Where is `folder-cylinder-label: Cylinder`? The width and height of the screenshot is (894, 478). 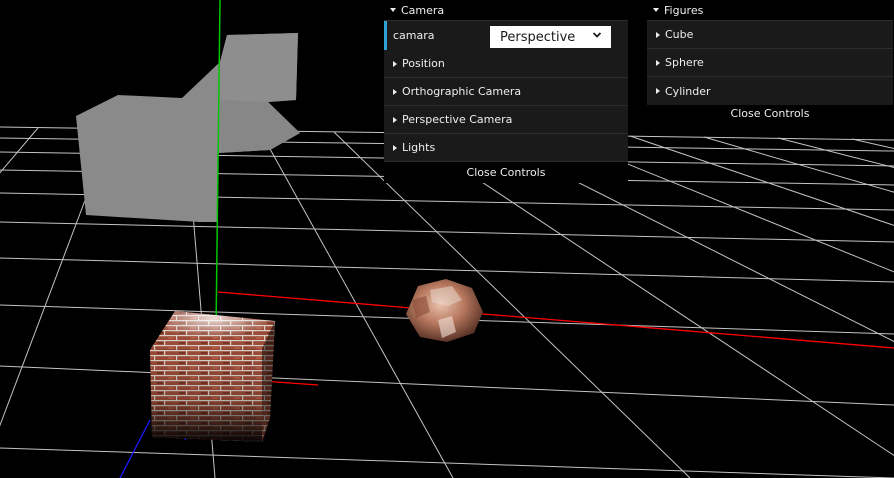 folder-cylinder-label: Cylinder is located at coordinates (688, 91).